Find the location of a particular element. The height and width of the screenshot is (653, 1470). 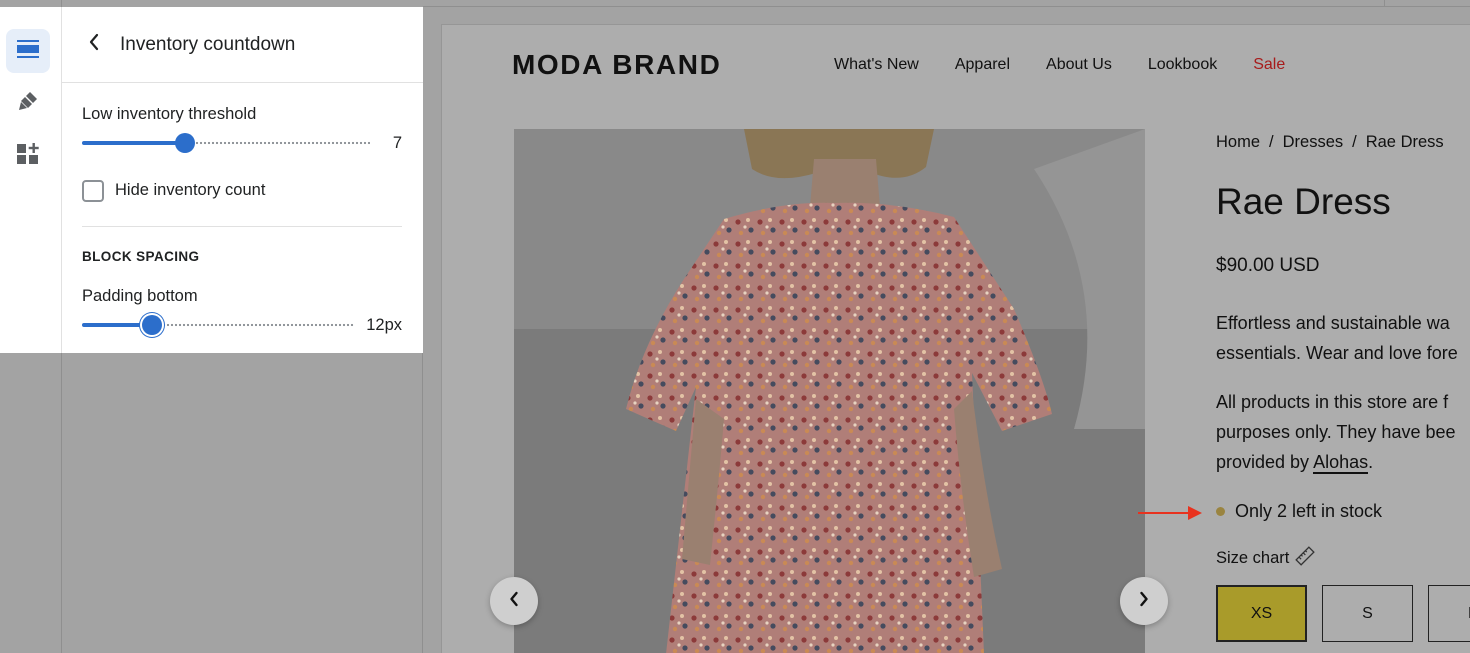

size-option-xs: XS is located at coordinates (1261, 613).